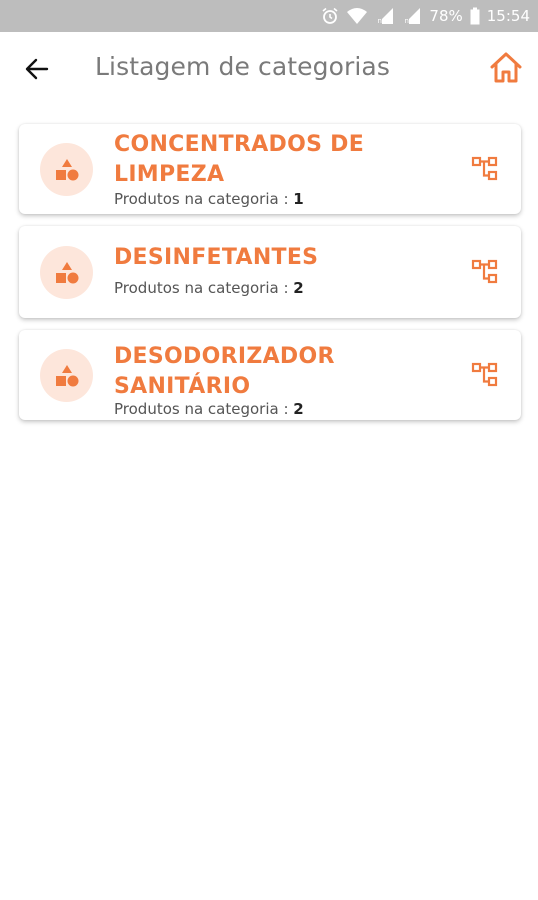  Describe the element at coordinates (269, 16) in the screenshot. I see `status-bar: n n 78% 15:54` at that location.